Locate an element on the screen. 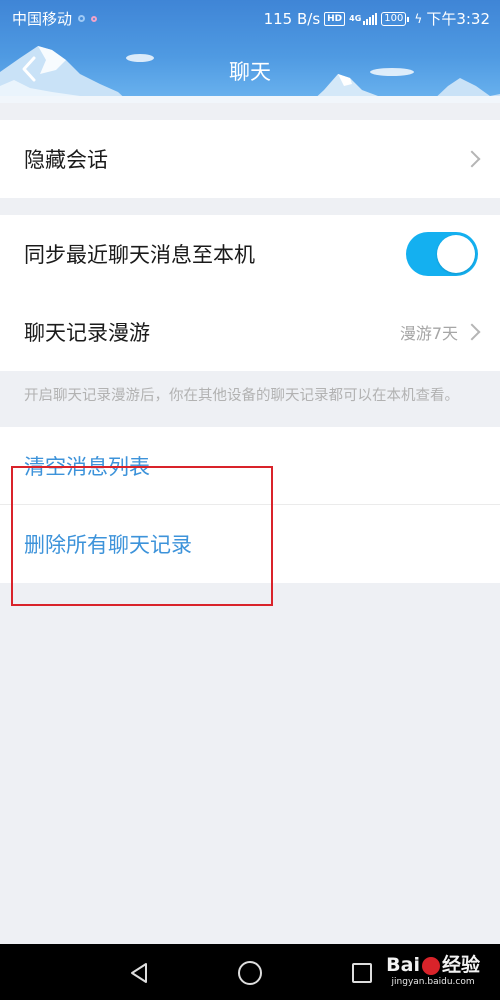 This screenshot has width=500, height=1000. battery-icon: 100 is located at coordinates (395, 18).